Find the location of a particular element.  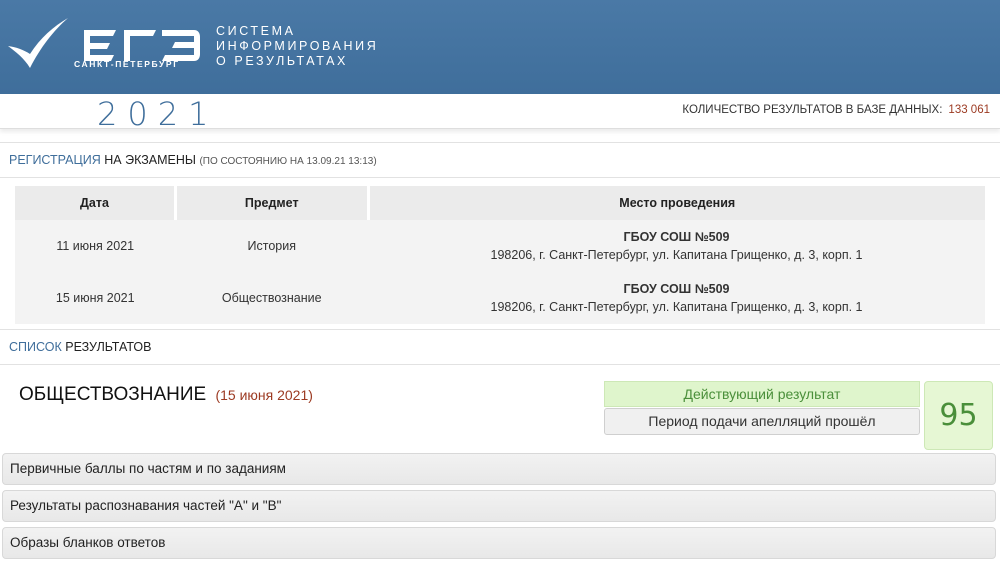

column-header-date: Дата is located at coordinates (96, 203).